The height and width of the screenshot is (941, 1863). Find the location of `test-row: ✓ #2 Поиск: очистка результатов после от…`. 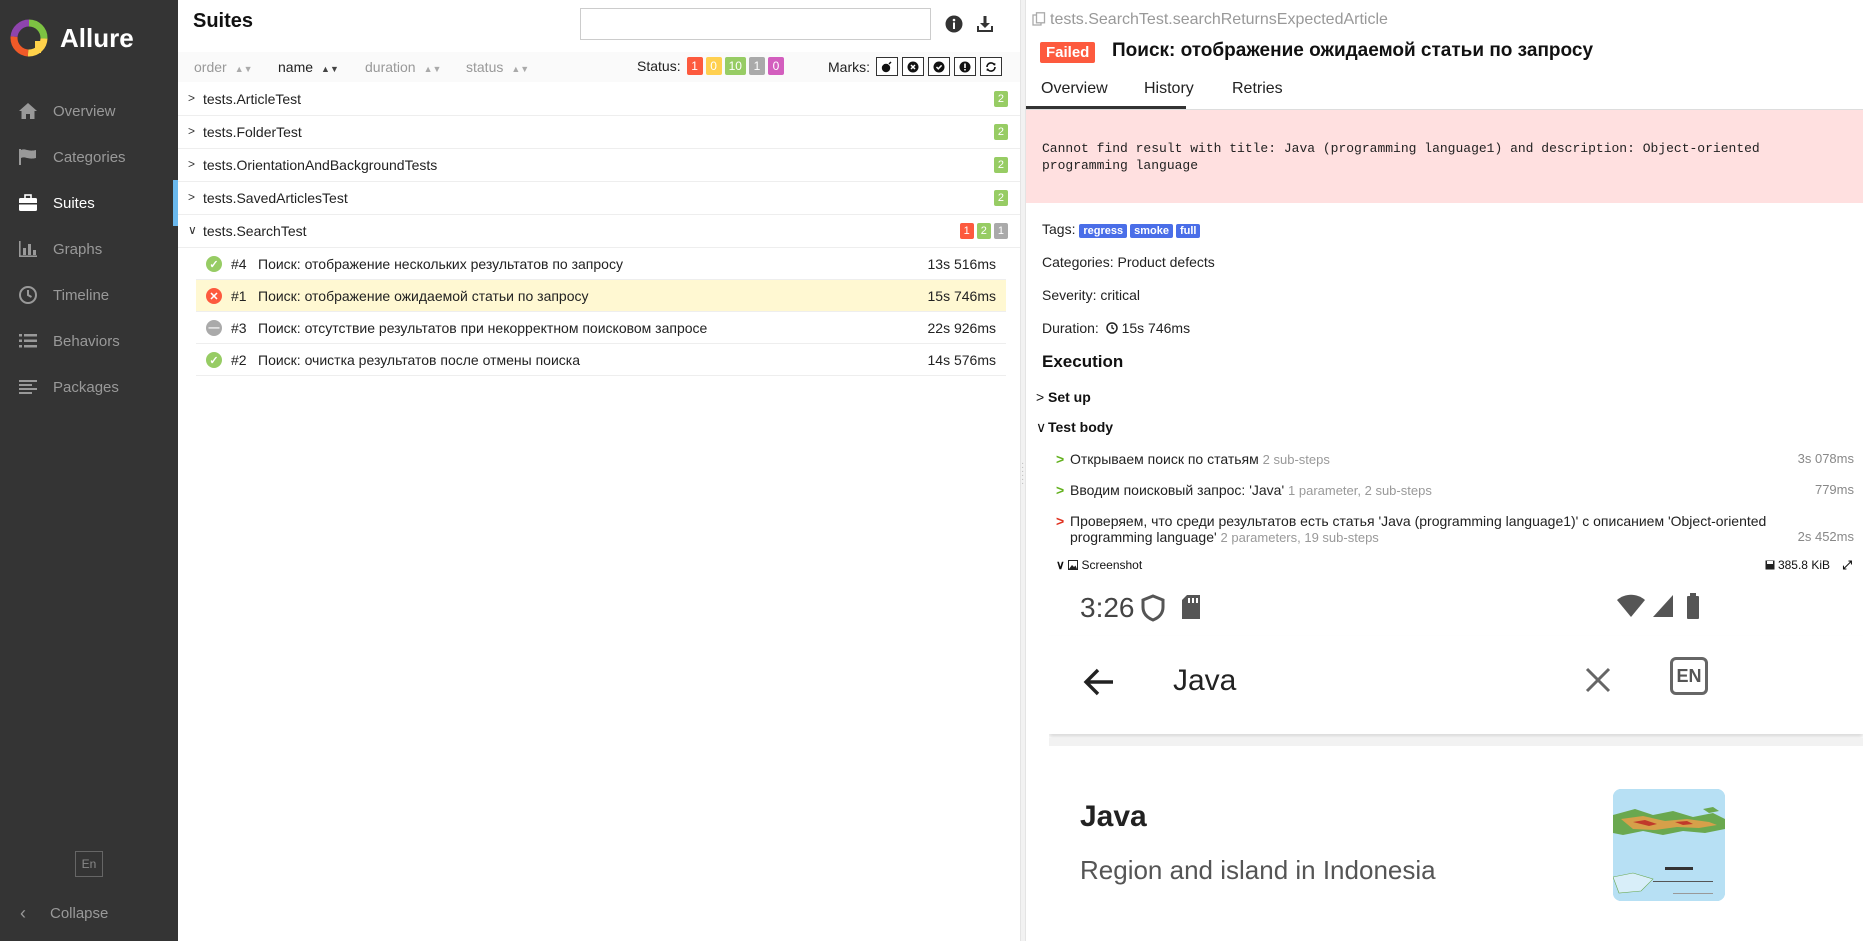

test-row: ✓ #2 Поиск: очистка результатов после от… is located at coordinates (601, 360).